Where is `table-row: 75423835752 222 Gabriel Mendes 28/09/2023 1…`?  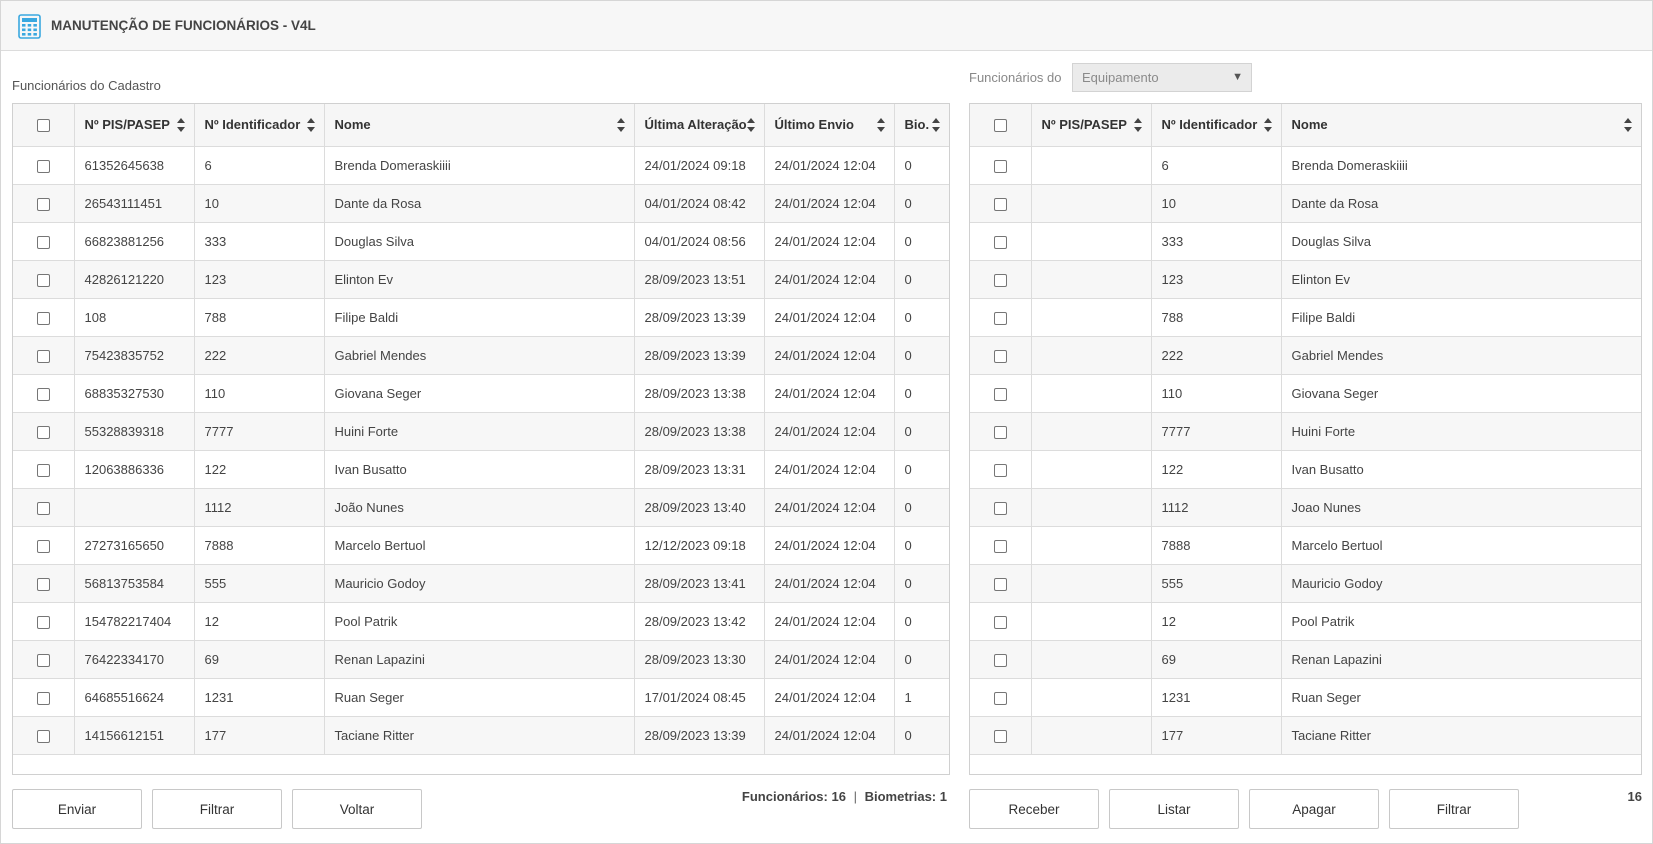
table-row: 75423835752 222 Gabriel Mendes 28/09/2023 1… is located at coordinates (481, 355).